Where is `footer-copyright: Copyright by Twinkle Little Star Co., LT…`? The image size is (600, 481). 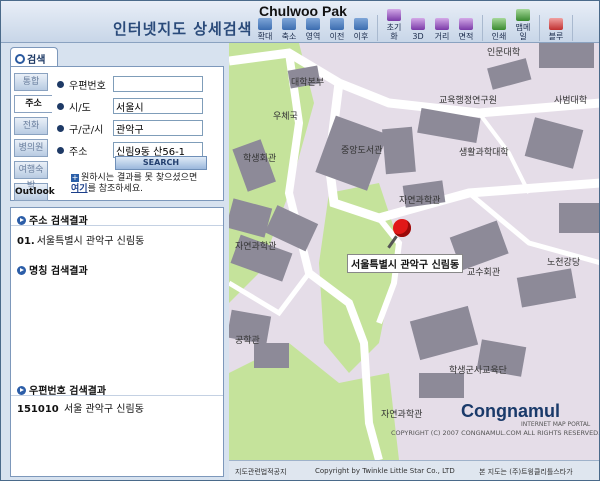
footer-copyright: Copyright by Twinkle Little Star Co., LT… is located at coordinates (385, 471).